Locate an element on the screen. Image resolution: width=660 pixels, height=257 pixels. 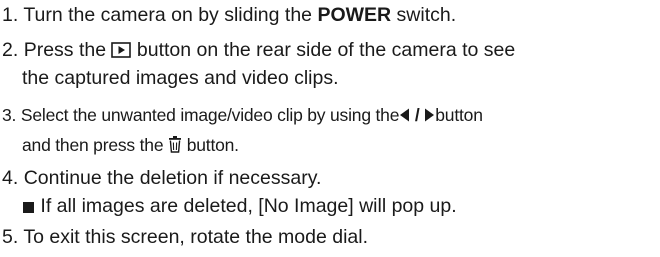
step-4: 4. Continue the deletion if necessary. is located at coordinates (161, 178).